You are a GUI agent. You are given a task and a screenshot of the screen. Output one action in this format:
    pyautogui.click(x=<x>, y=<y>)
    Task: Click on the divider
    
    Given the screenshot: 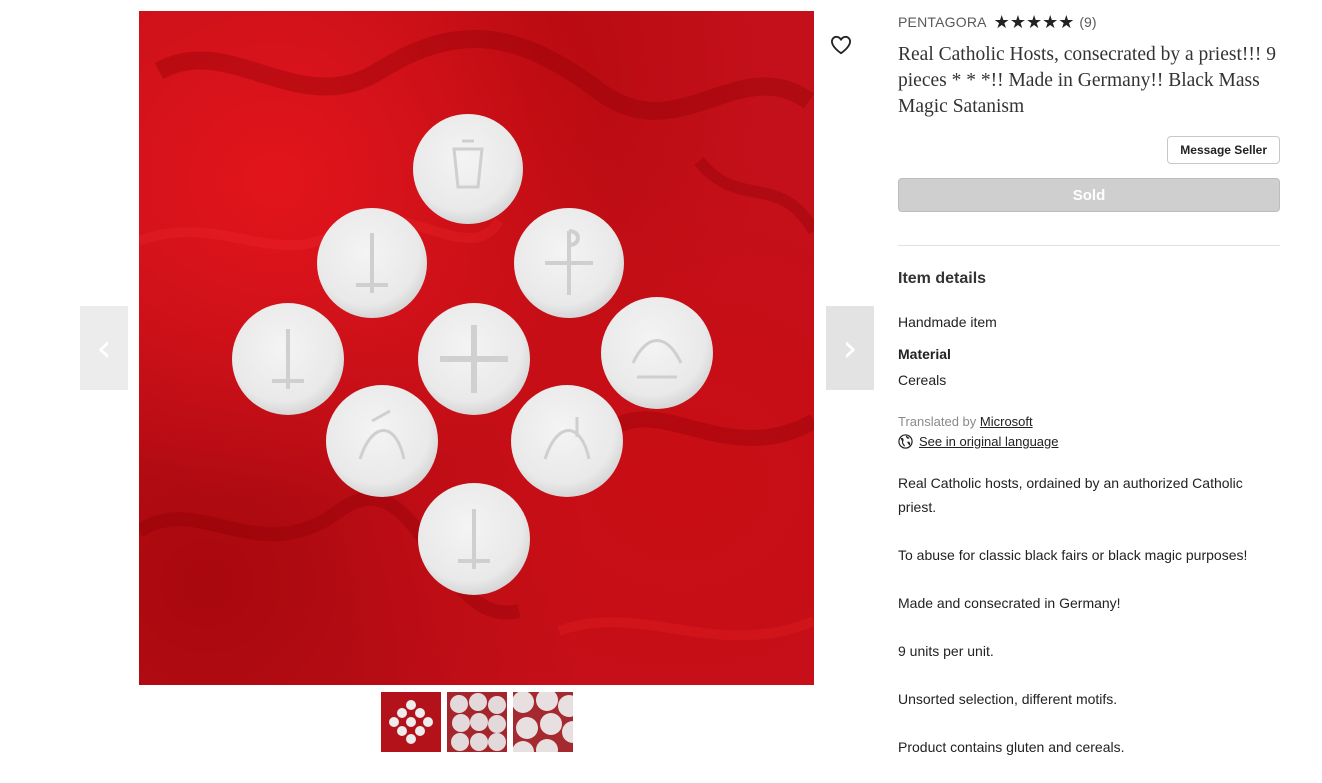 What is the action you would take?
    pyautogui.click(x=1089, y=245)
    